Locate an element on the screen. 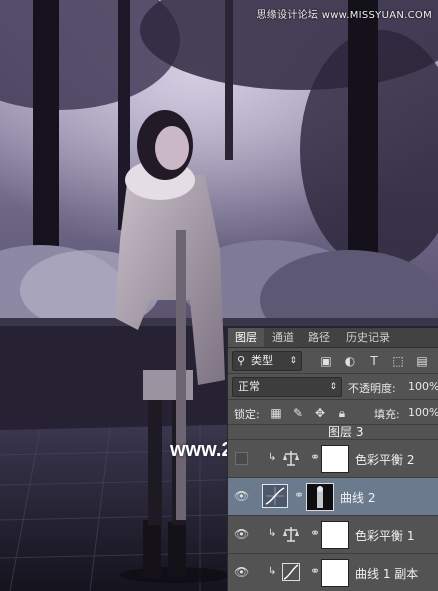  tab-history: 历史记录 is located at coordinates (368, 337).